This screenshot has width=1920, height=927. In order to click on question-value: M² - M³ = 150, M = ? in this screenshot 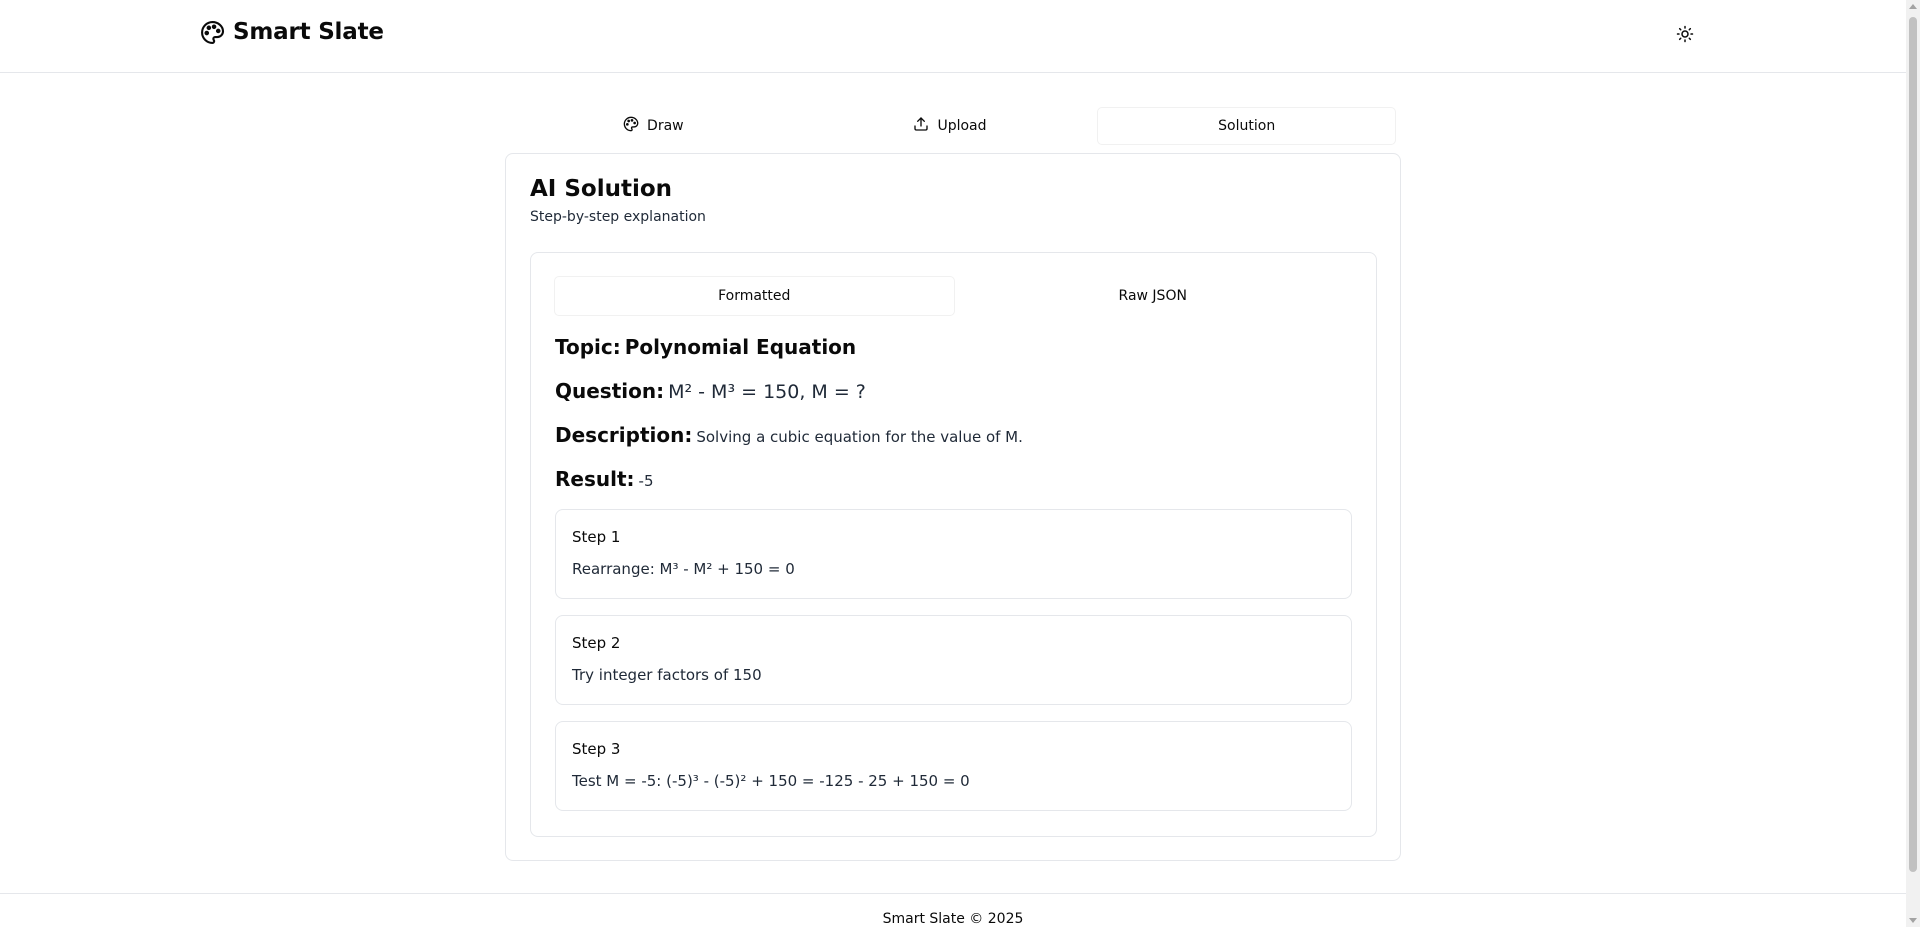, I will do `click(767, 392)`.